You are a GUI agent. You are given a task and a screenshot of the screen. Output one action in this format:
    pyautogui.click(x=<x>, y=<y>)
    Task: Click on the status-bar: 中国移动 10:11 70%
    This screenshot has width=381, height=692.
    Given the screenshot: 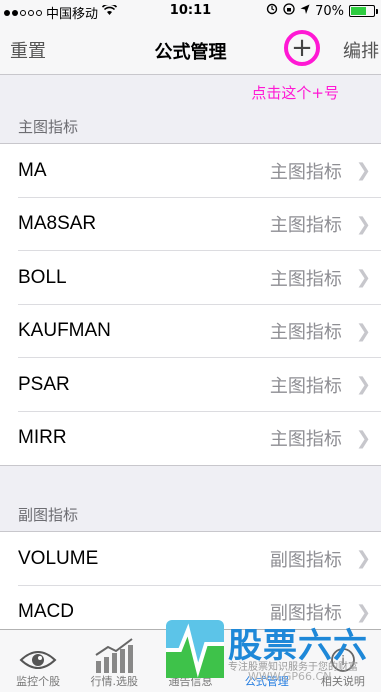 What is the action you would take?
    pyautogui.click(x=190, y=11)
    